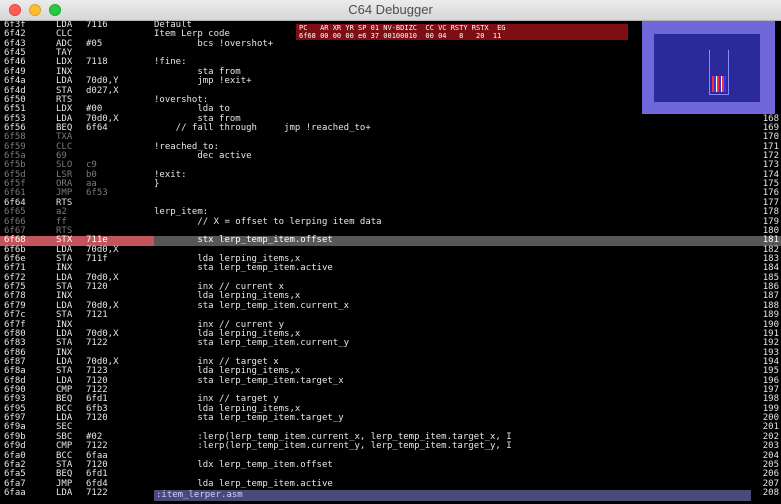 Image resolution: width=781 pixels, height=504 pixels. Describe the element at coordinates (452, 484) in the screenshot. I see `source-line: lda lerp_temp_item.active` at that location.